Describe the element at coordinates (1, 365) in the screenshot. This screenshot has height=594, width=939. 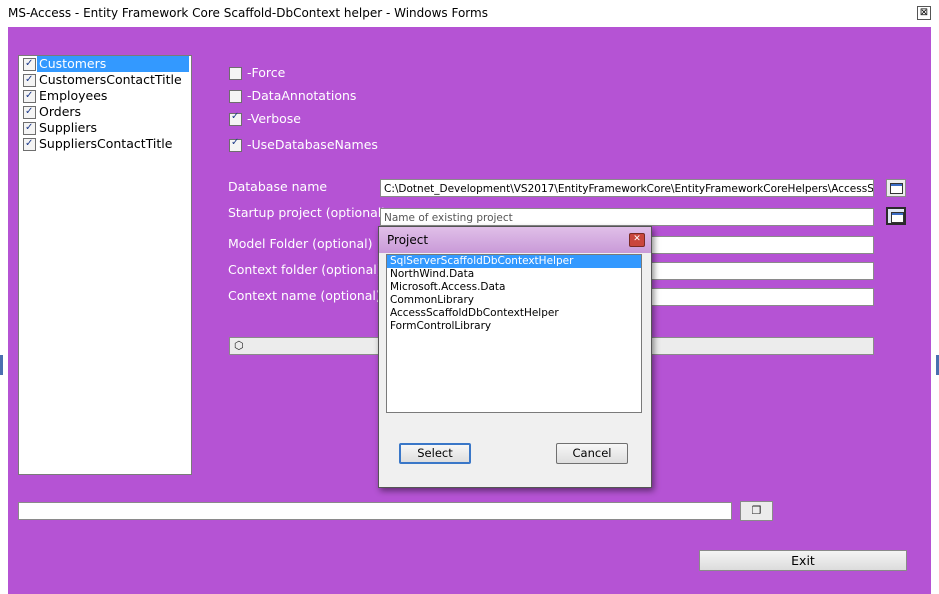
I see `window-resize-edge-left` at that location.